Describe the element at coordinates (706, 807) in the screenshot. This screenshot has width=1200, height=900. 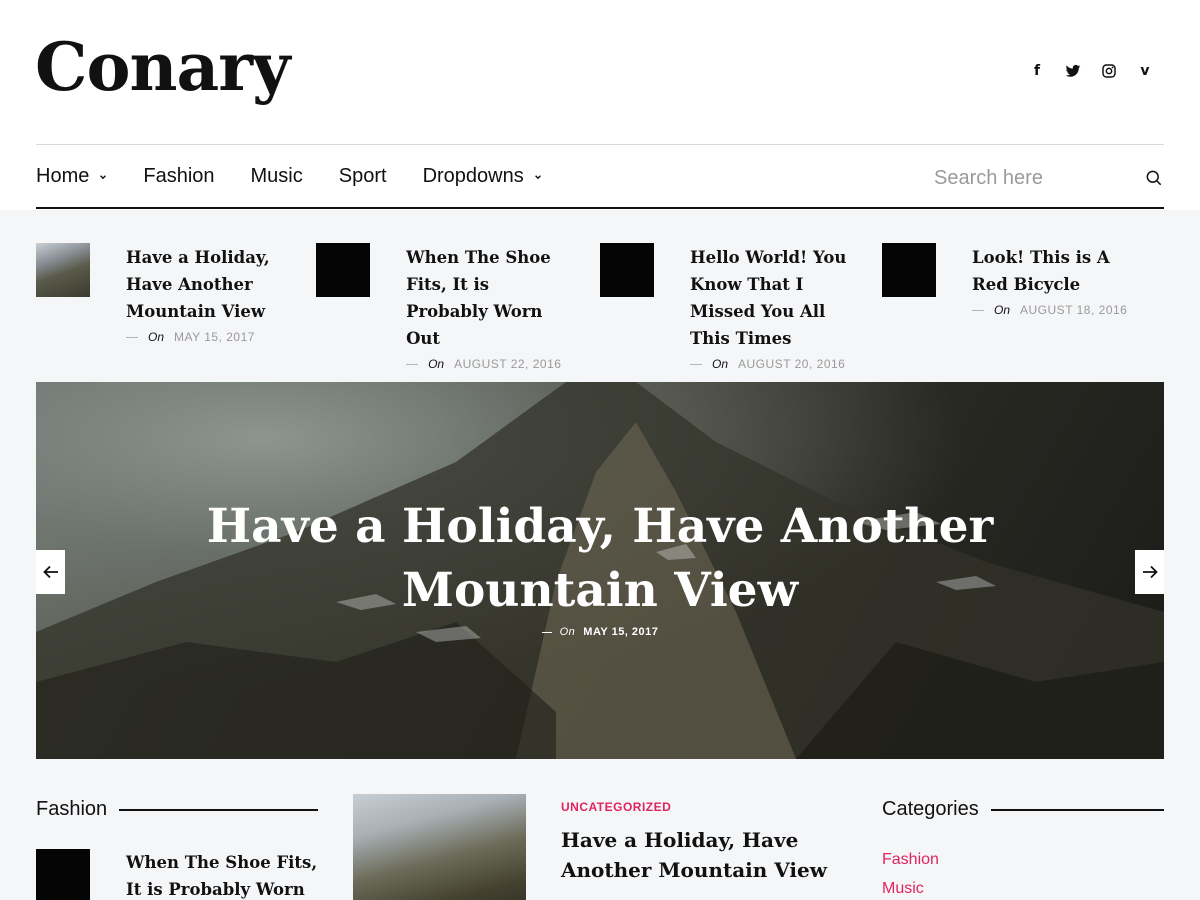
I see `post-category: UNCATEGORIZED` at that location.